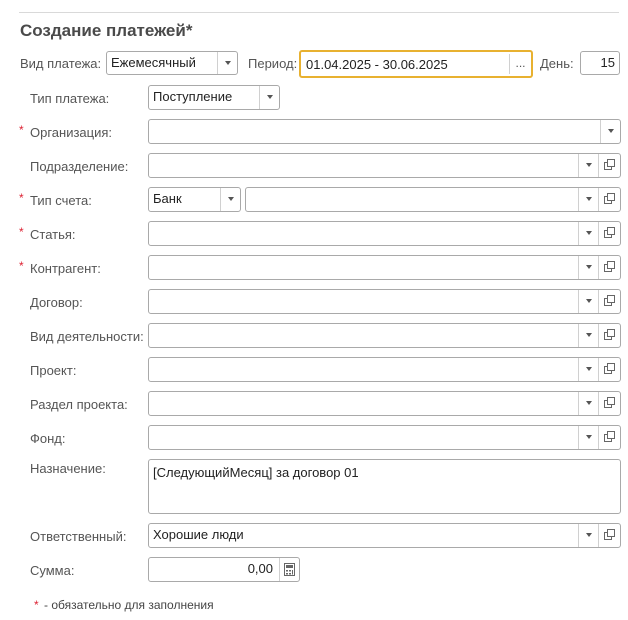  I want to click on purpose-value: [СледующийМесяц] за договор 01, so click(256, 472).